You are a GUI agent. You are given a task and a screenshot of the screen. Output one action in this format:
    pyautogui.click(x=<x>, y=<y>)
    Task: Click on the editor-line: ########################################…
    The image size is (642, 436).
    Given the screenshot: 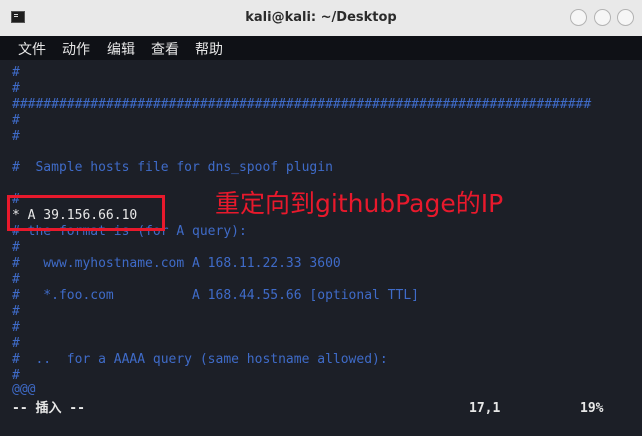 What is the action you would take?
    pyautogui.click(x=302, y=104)
    